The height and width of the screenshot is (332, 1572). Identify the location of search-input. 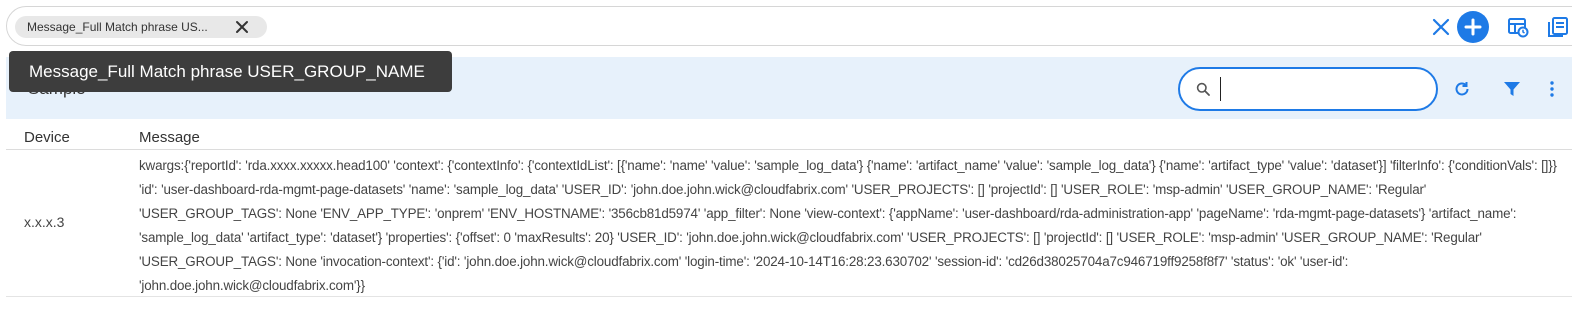
(1320, 89).